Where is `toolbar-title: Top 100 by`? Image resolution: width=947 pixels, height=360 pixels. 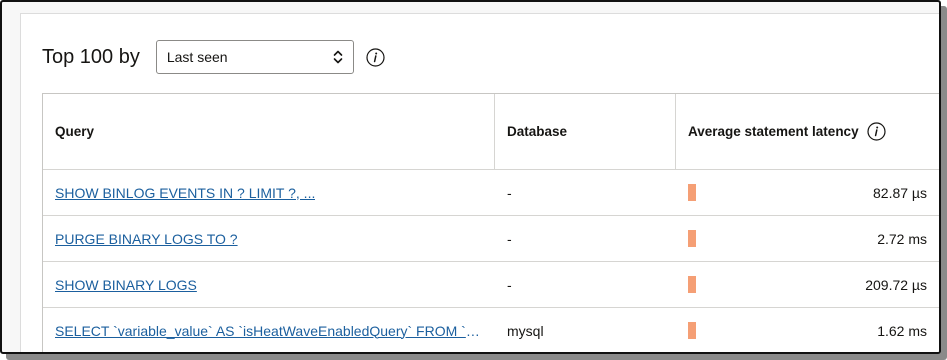 toolbar-title: Top 100 by is located at coordinates (91, 56).